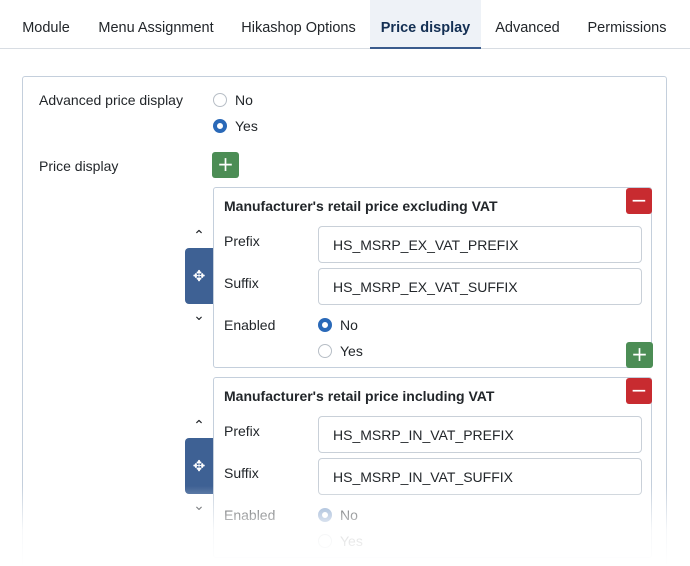 The height and width of the screenshot is (566, 690). What do you see at coordinates (46, 24) in the screenshot?
I see `tab-module: Module` at bounding box center [46, 24].